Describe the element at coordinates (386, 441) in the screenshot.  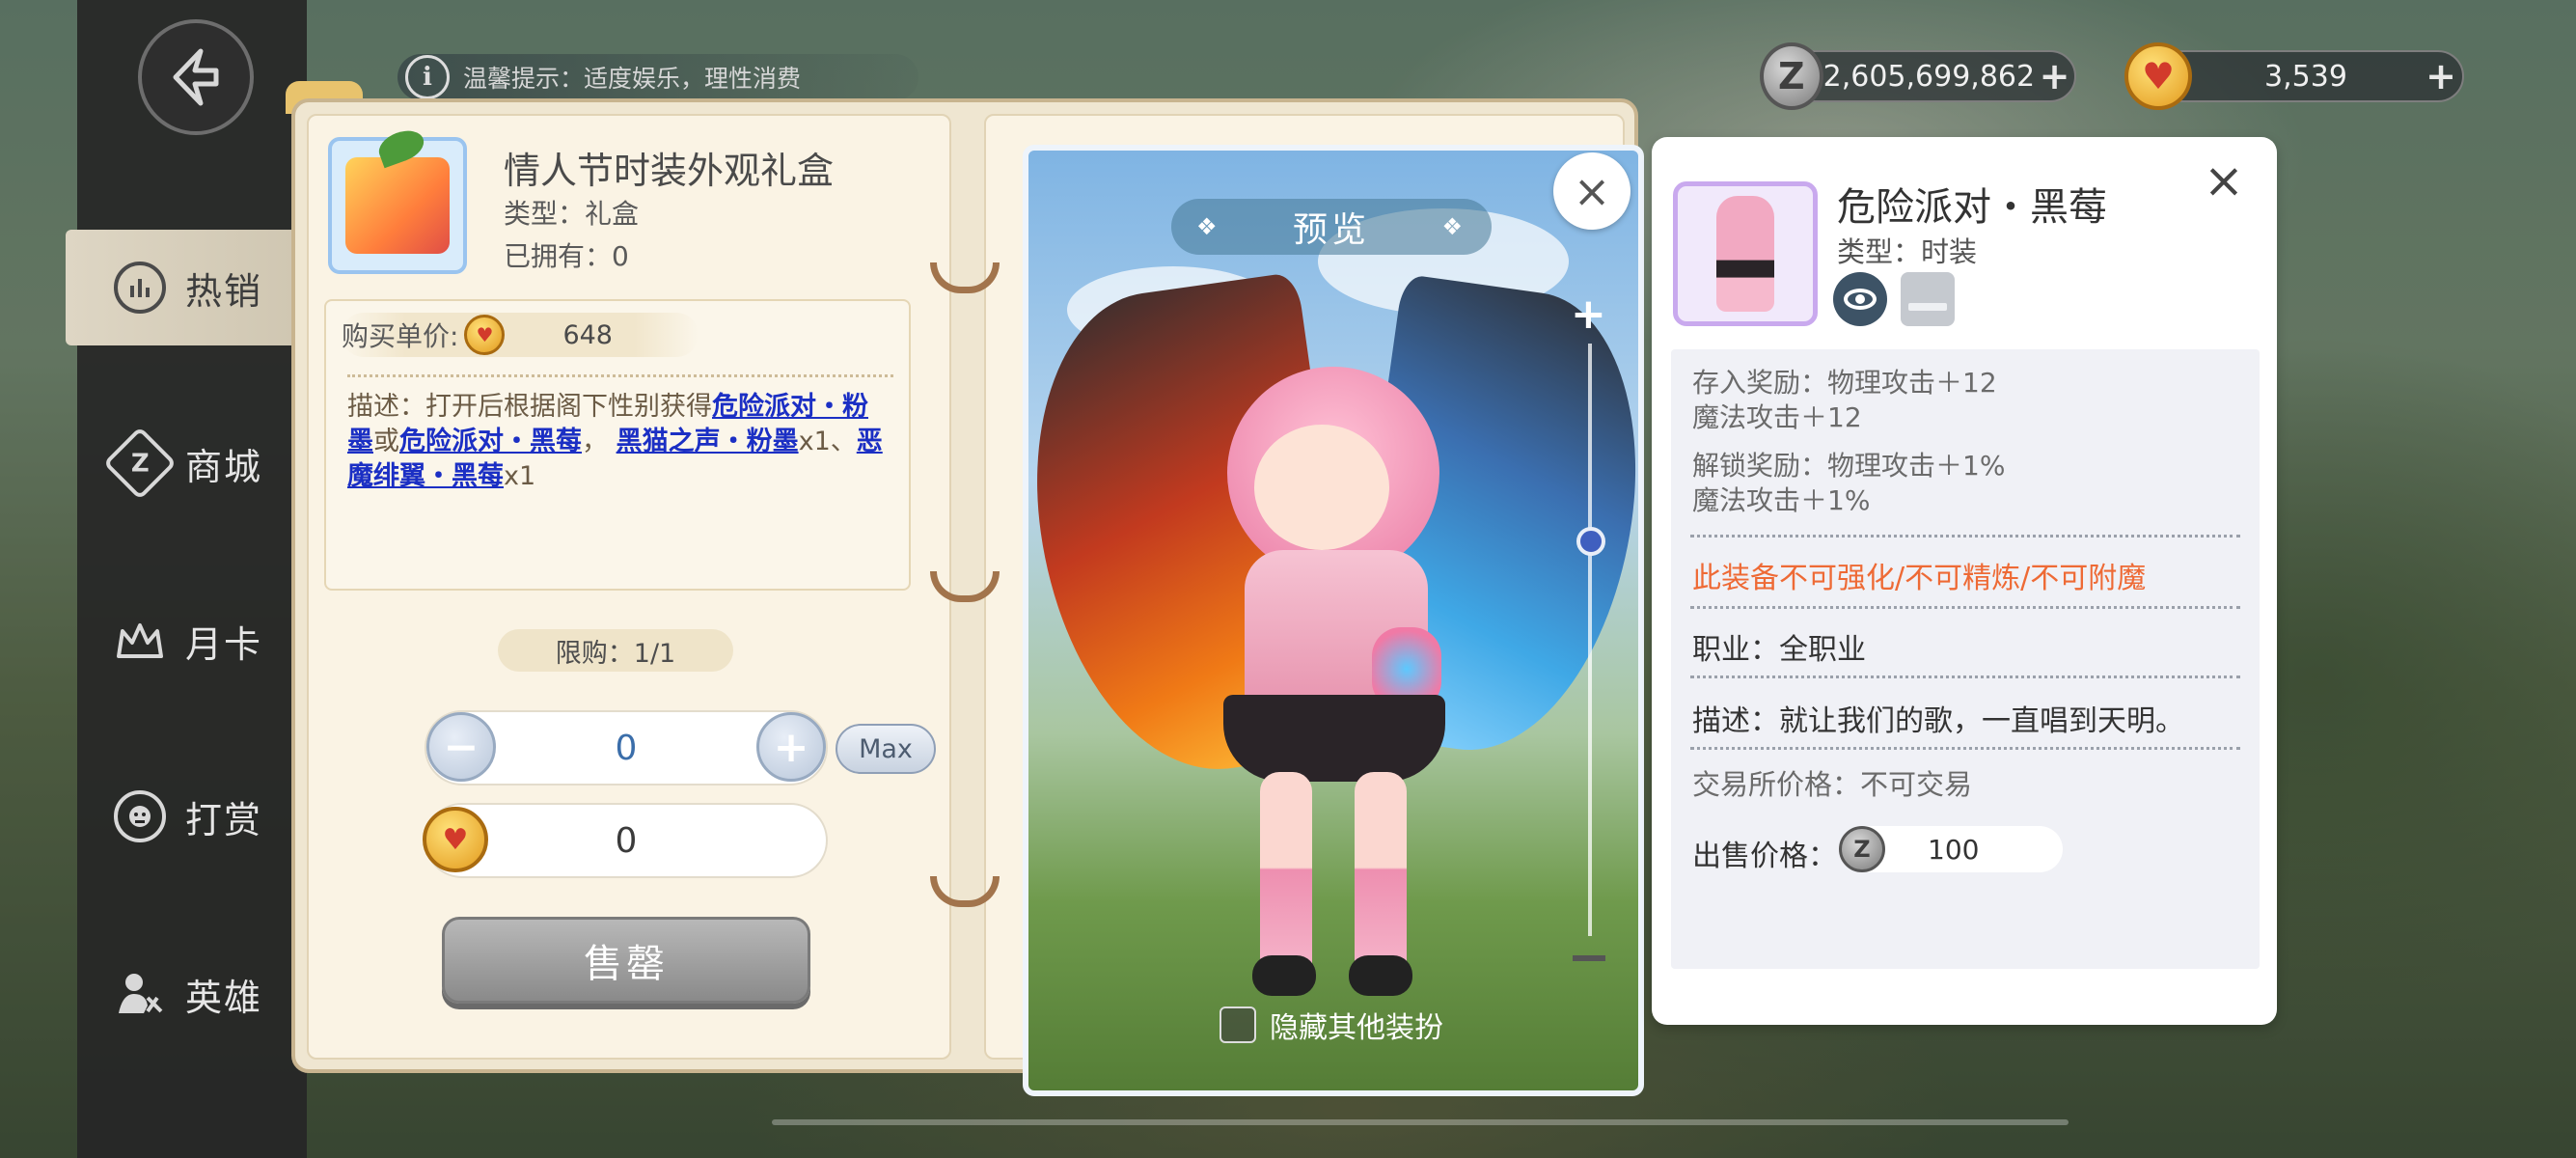
I see `desc-or: 或` at that location.